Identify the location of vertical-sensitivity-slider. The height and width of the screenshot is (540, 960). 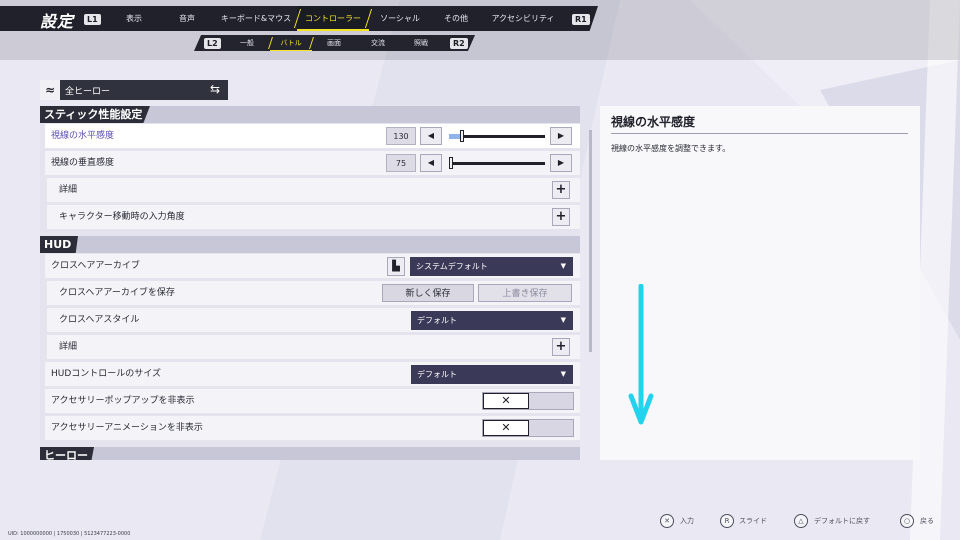
(497, 163).